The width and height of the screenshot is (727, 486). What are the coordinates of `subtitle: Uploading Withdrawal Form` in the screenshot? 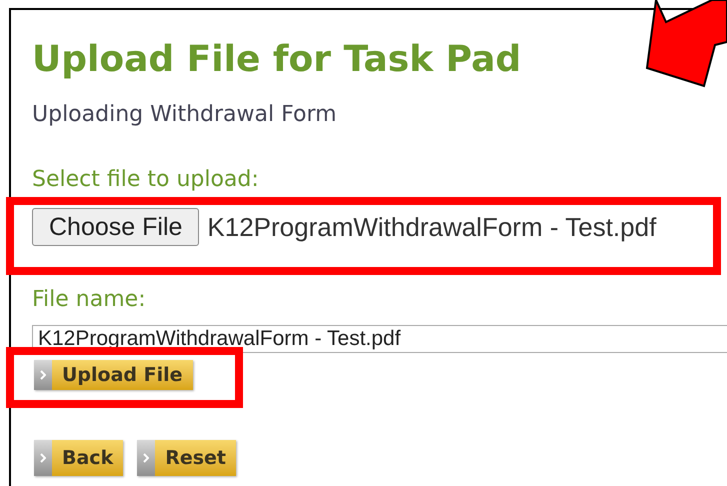 It's located at (185, 115).